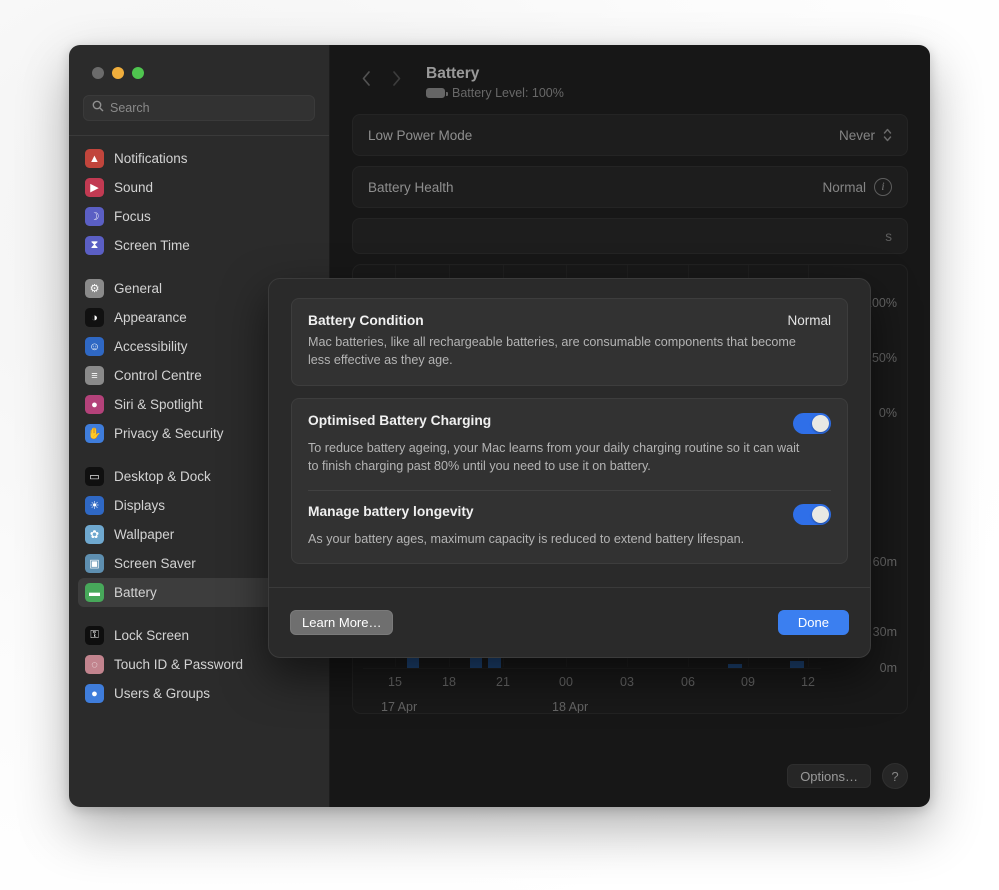 The height and width of the screenshot is (890, 999). Describe the element at coordinates (94, 505) in the screenshot. I see `displays-icon: ☀` at that location.